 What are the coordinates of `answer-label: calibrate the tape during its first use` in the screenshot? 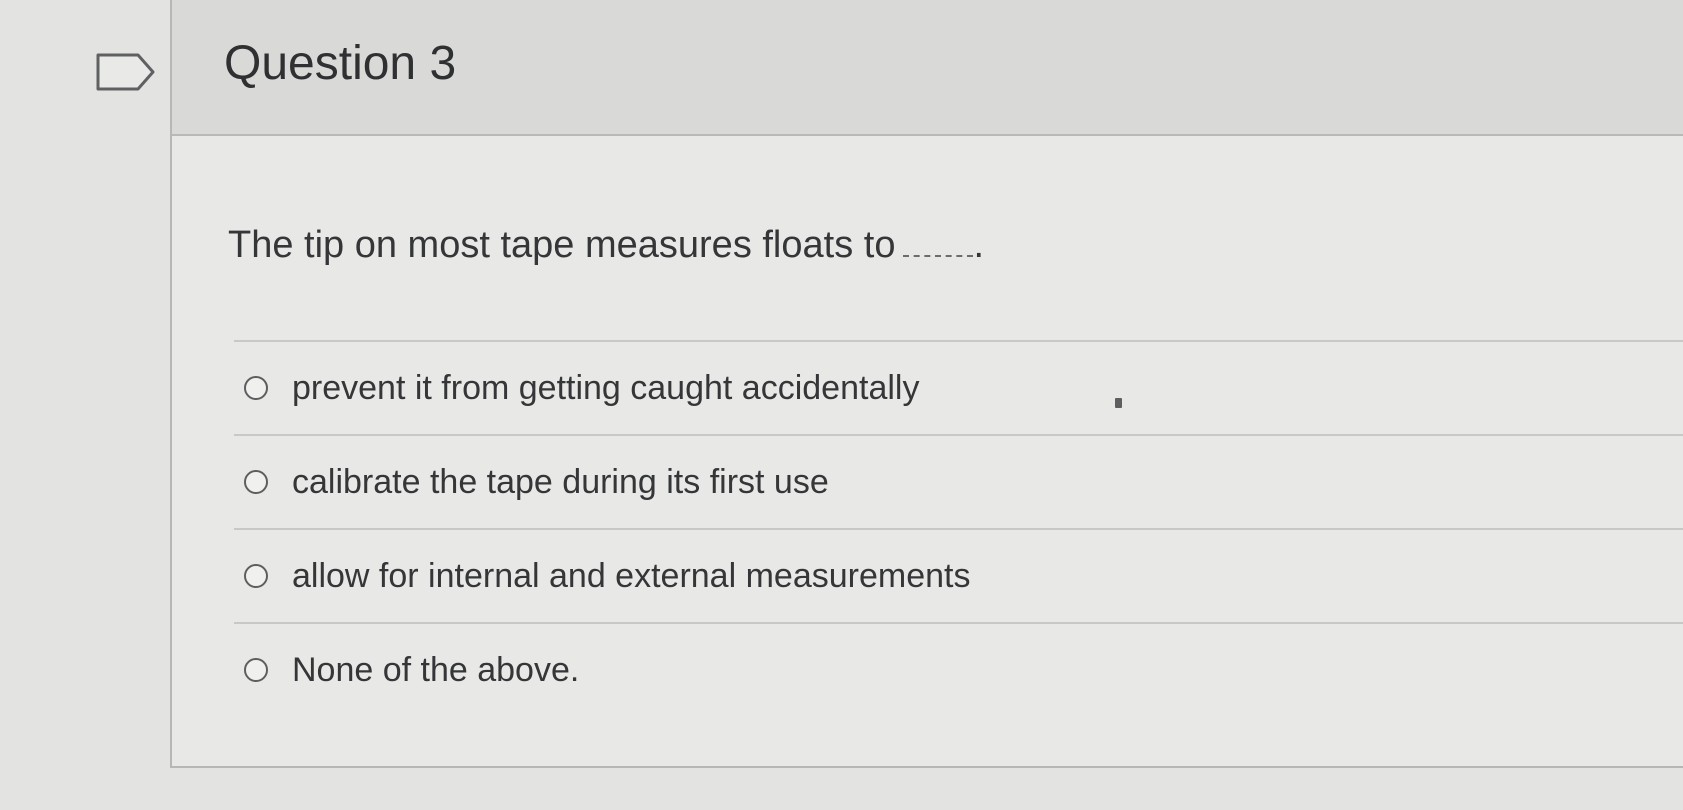 It's located at (560, 482).